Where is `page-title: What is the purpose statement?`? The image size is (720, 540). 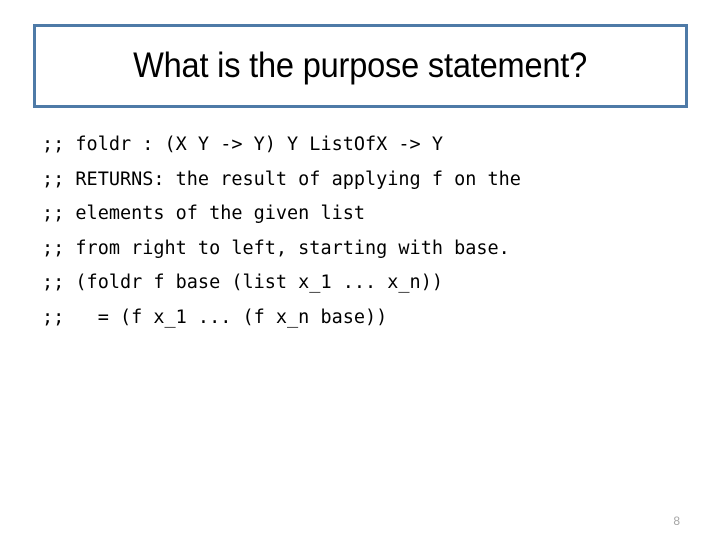 page-title: What is the purpose statement? is located at coordinates (360, 65).